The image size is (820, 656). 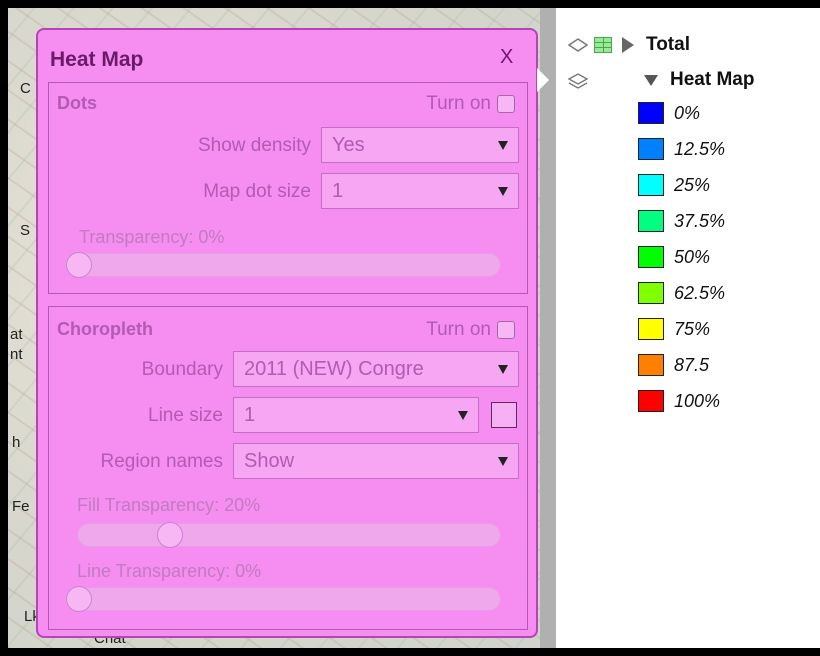 I want to click on map-label: S, so click(x=25, y=230).